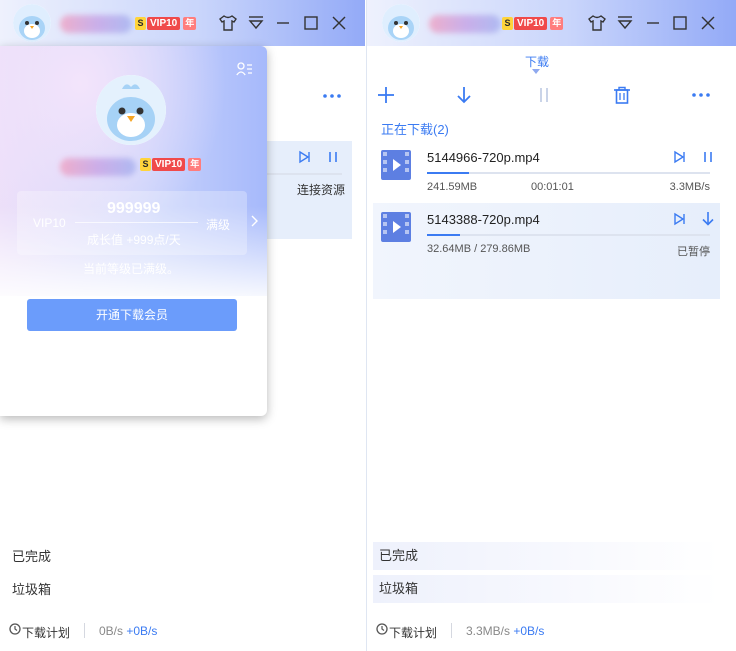 Image resolution: width=736 pixels, height=651 pixels. Describe the element at coordinates (483, 219) in the screenshot. I see `file-name: 5143388-720p.mp4` at that location.